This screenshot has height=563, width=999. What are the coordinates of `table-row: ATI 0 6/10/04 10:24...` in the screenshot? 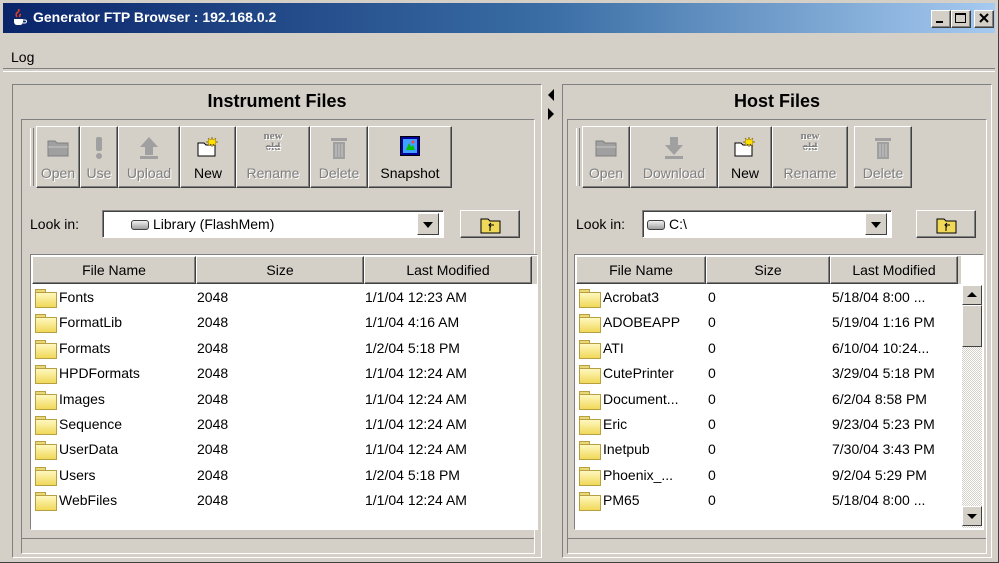 It's located at (768, 349).